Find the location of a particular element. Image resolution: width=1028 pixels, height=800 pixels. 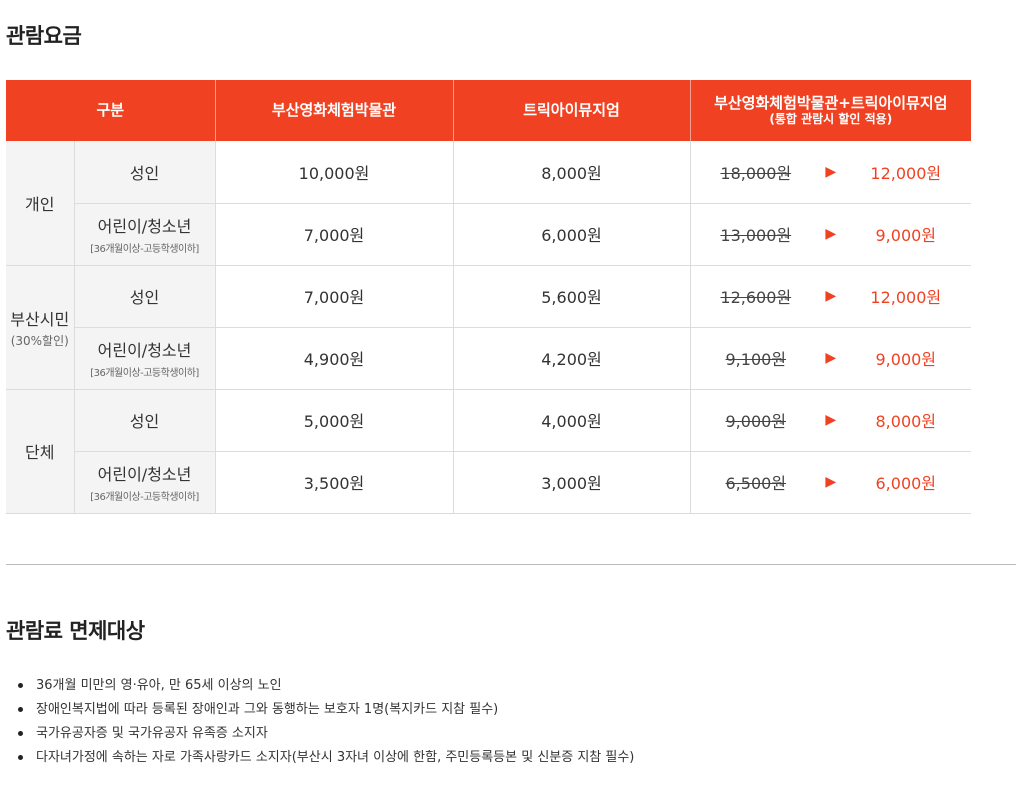

price-combined: 18,000원 ▶ 12,000원 is located at coordinates (831, 172).